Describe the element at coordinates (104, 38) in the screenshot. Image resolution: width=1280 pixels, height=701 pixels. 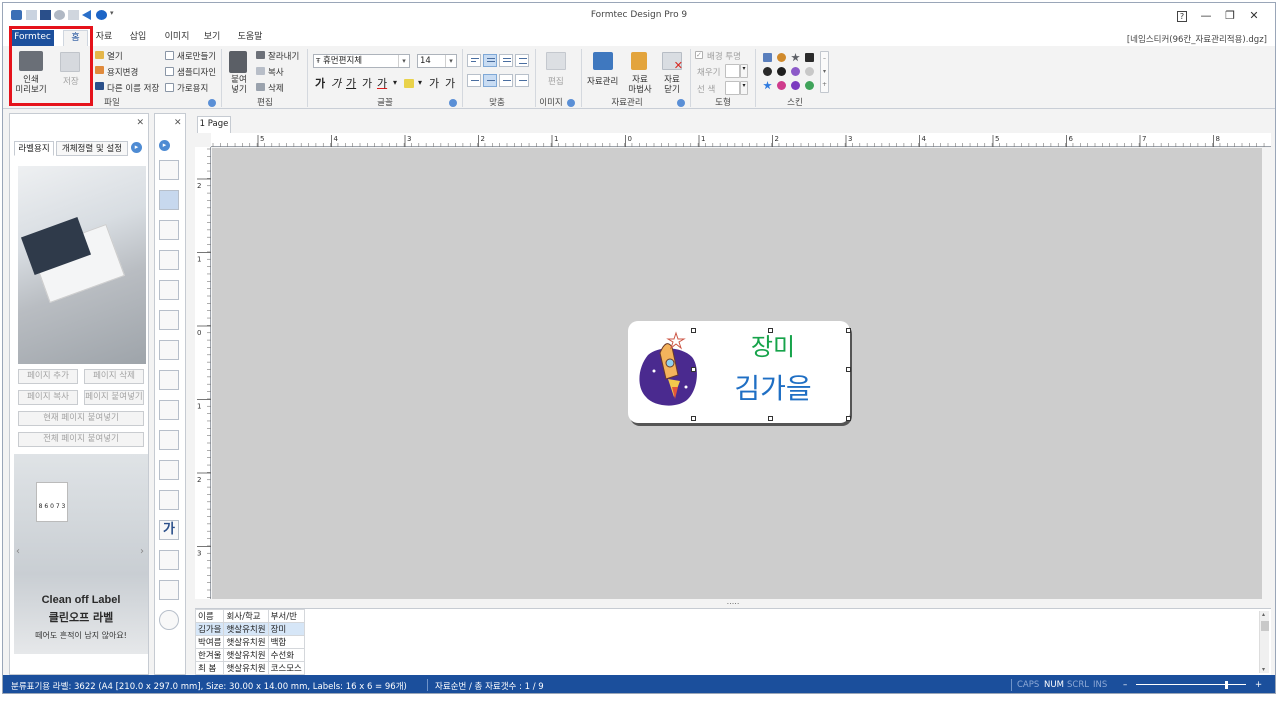
I see `tab-data: 자료` at that location.